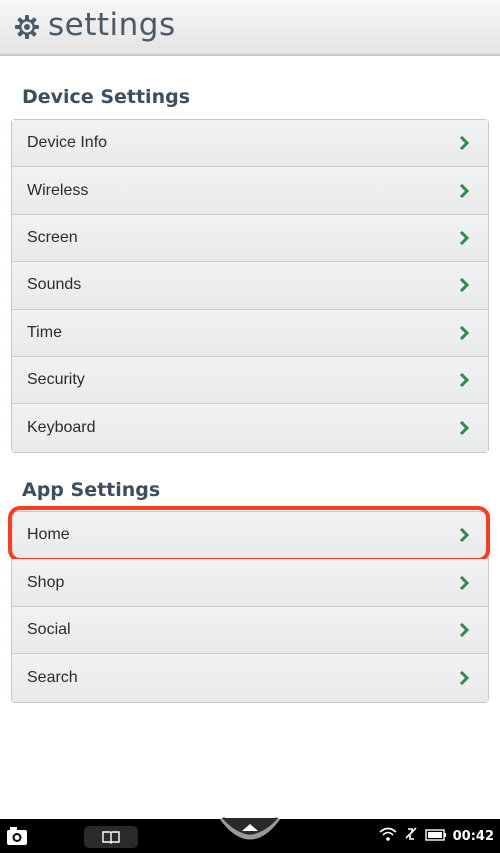 Image resolution: width=500 pixels, height=853 pixels. What do you see at coordinates (58, 190) in the screenshot?
I see `settings-item-label: Wireless` at bounding box center [58, 190].